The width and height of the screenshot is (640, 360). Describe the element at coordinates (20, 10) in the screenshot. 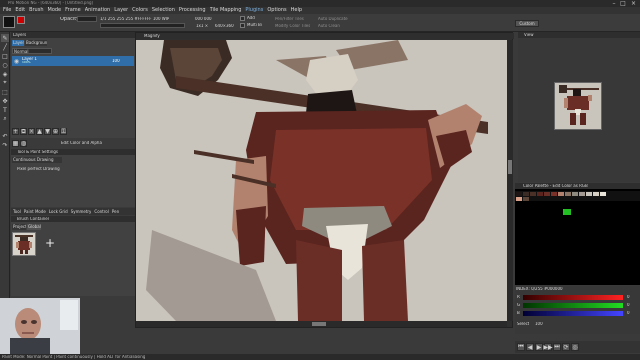

I see `menu-item-edit: Edit` at that location.